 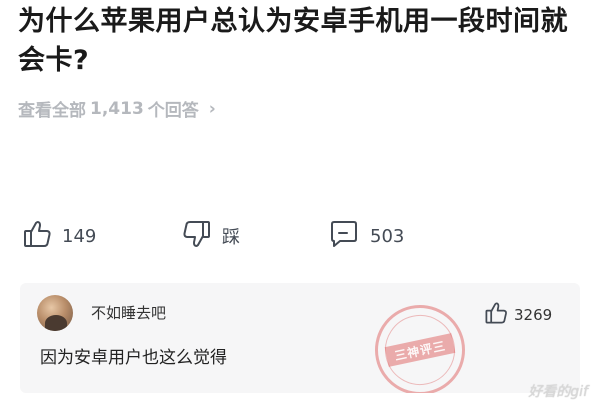 What do you see at coordinates (59, 236) in the screenshot?
I see `like-button: 149` at bounding box center [59, 236].